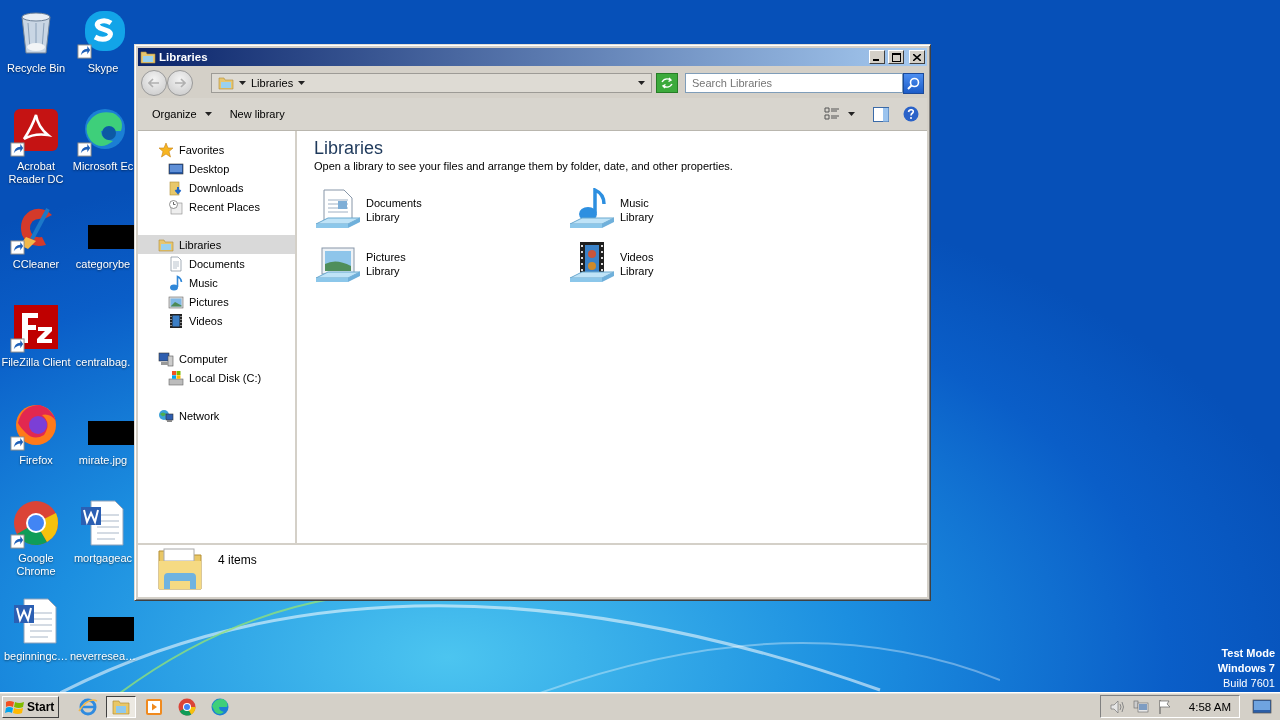 The height and width of the screenshot is (720, 1280). I want to click on nav-item: Pictures, so click(216, 301).